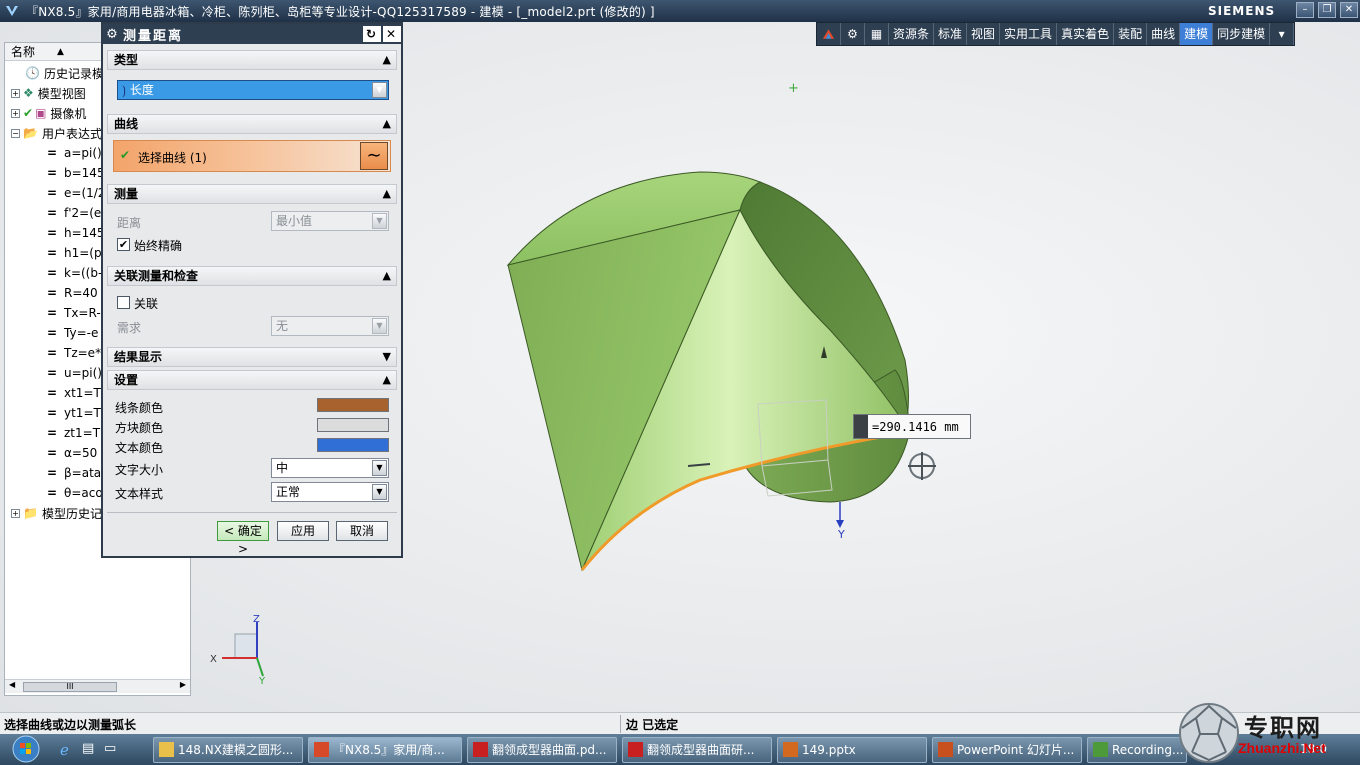 This screenshot has height=765, width=1360. Describe the element at coordinates (1305, 10) in the screenshot. I see `minimize-button: –` at that location.